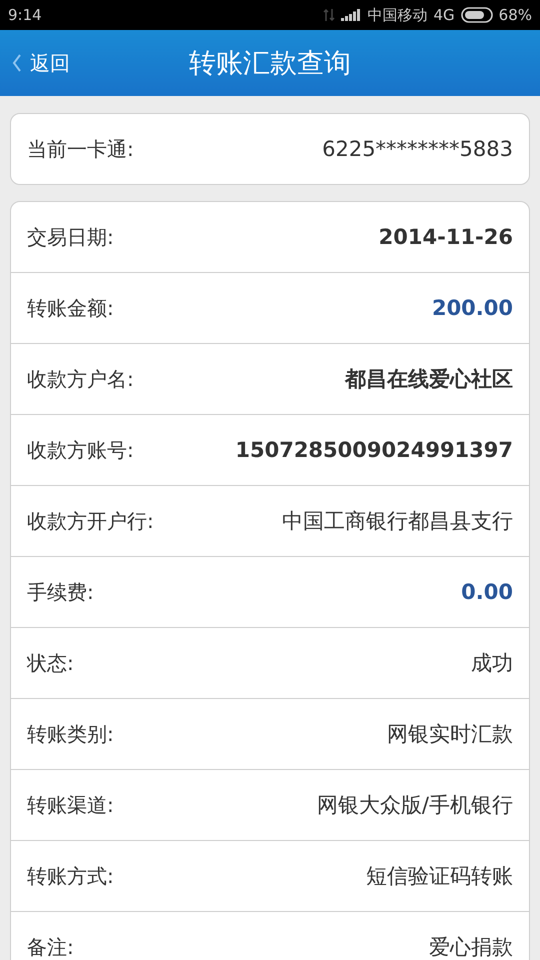 The image size is (540, 960). I want to click on field-value: 成功, so click(492, 663).